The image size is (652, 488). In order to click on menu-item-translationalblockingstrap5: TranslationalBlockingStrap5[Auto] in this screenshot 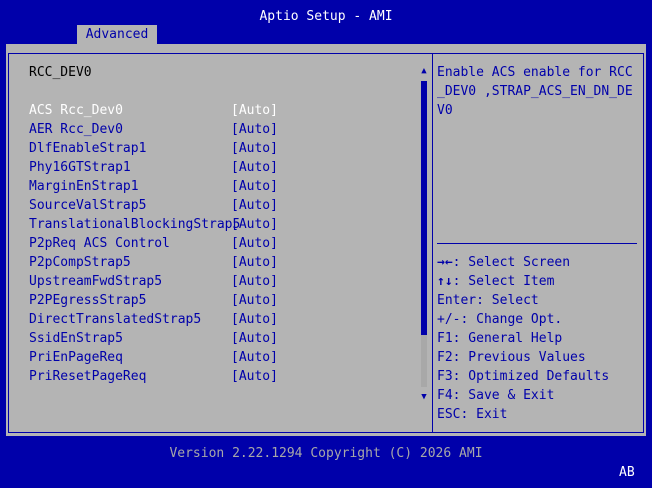, I will do `click(154, 224)`.